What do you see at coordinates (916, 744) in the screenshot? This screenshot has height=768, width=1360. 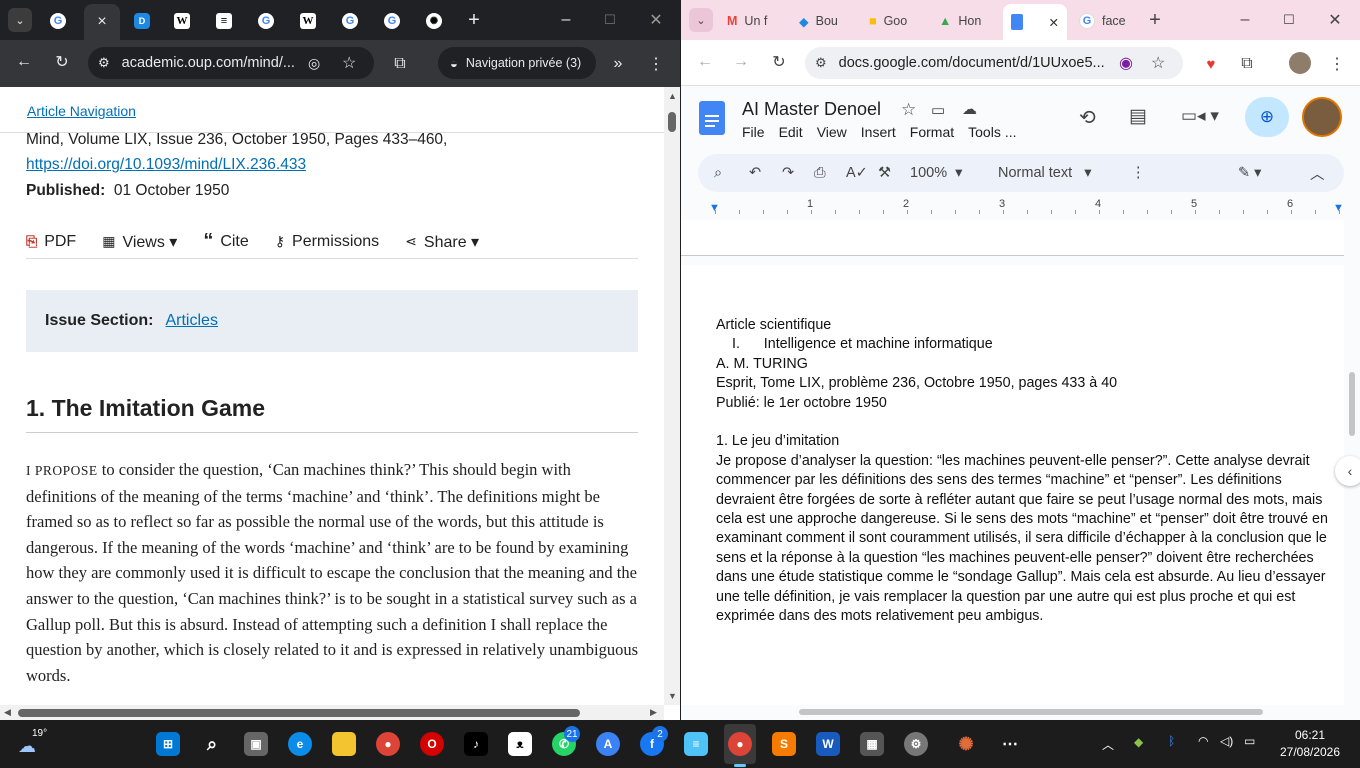 I see `settings-gear-icon: ⚙` at bounding box center [916, 744].